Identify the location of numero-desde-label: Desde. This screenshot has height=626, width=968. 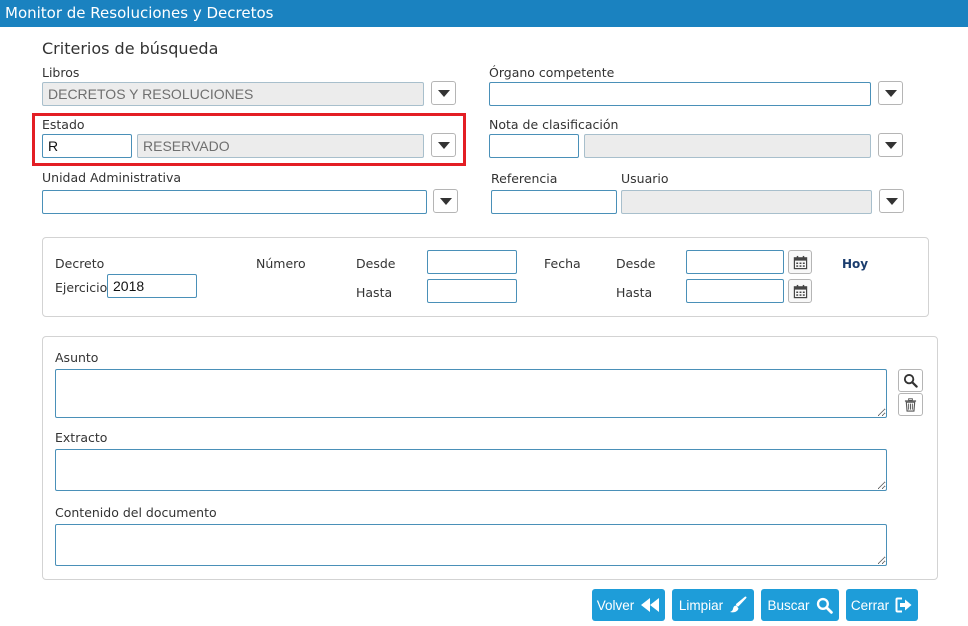
(376, 263).